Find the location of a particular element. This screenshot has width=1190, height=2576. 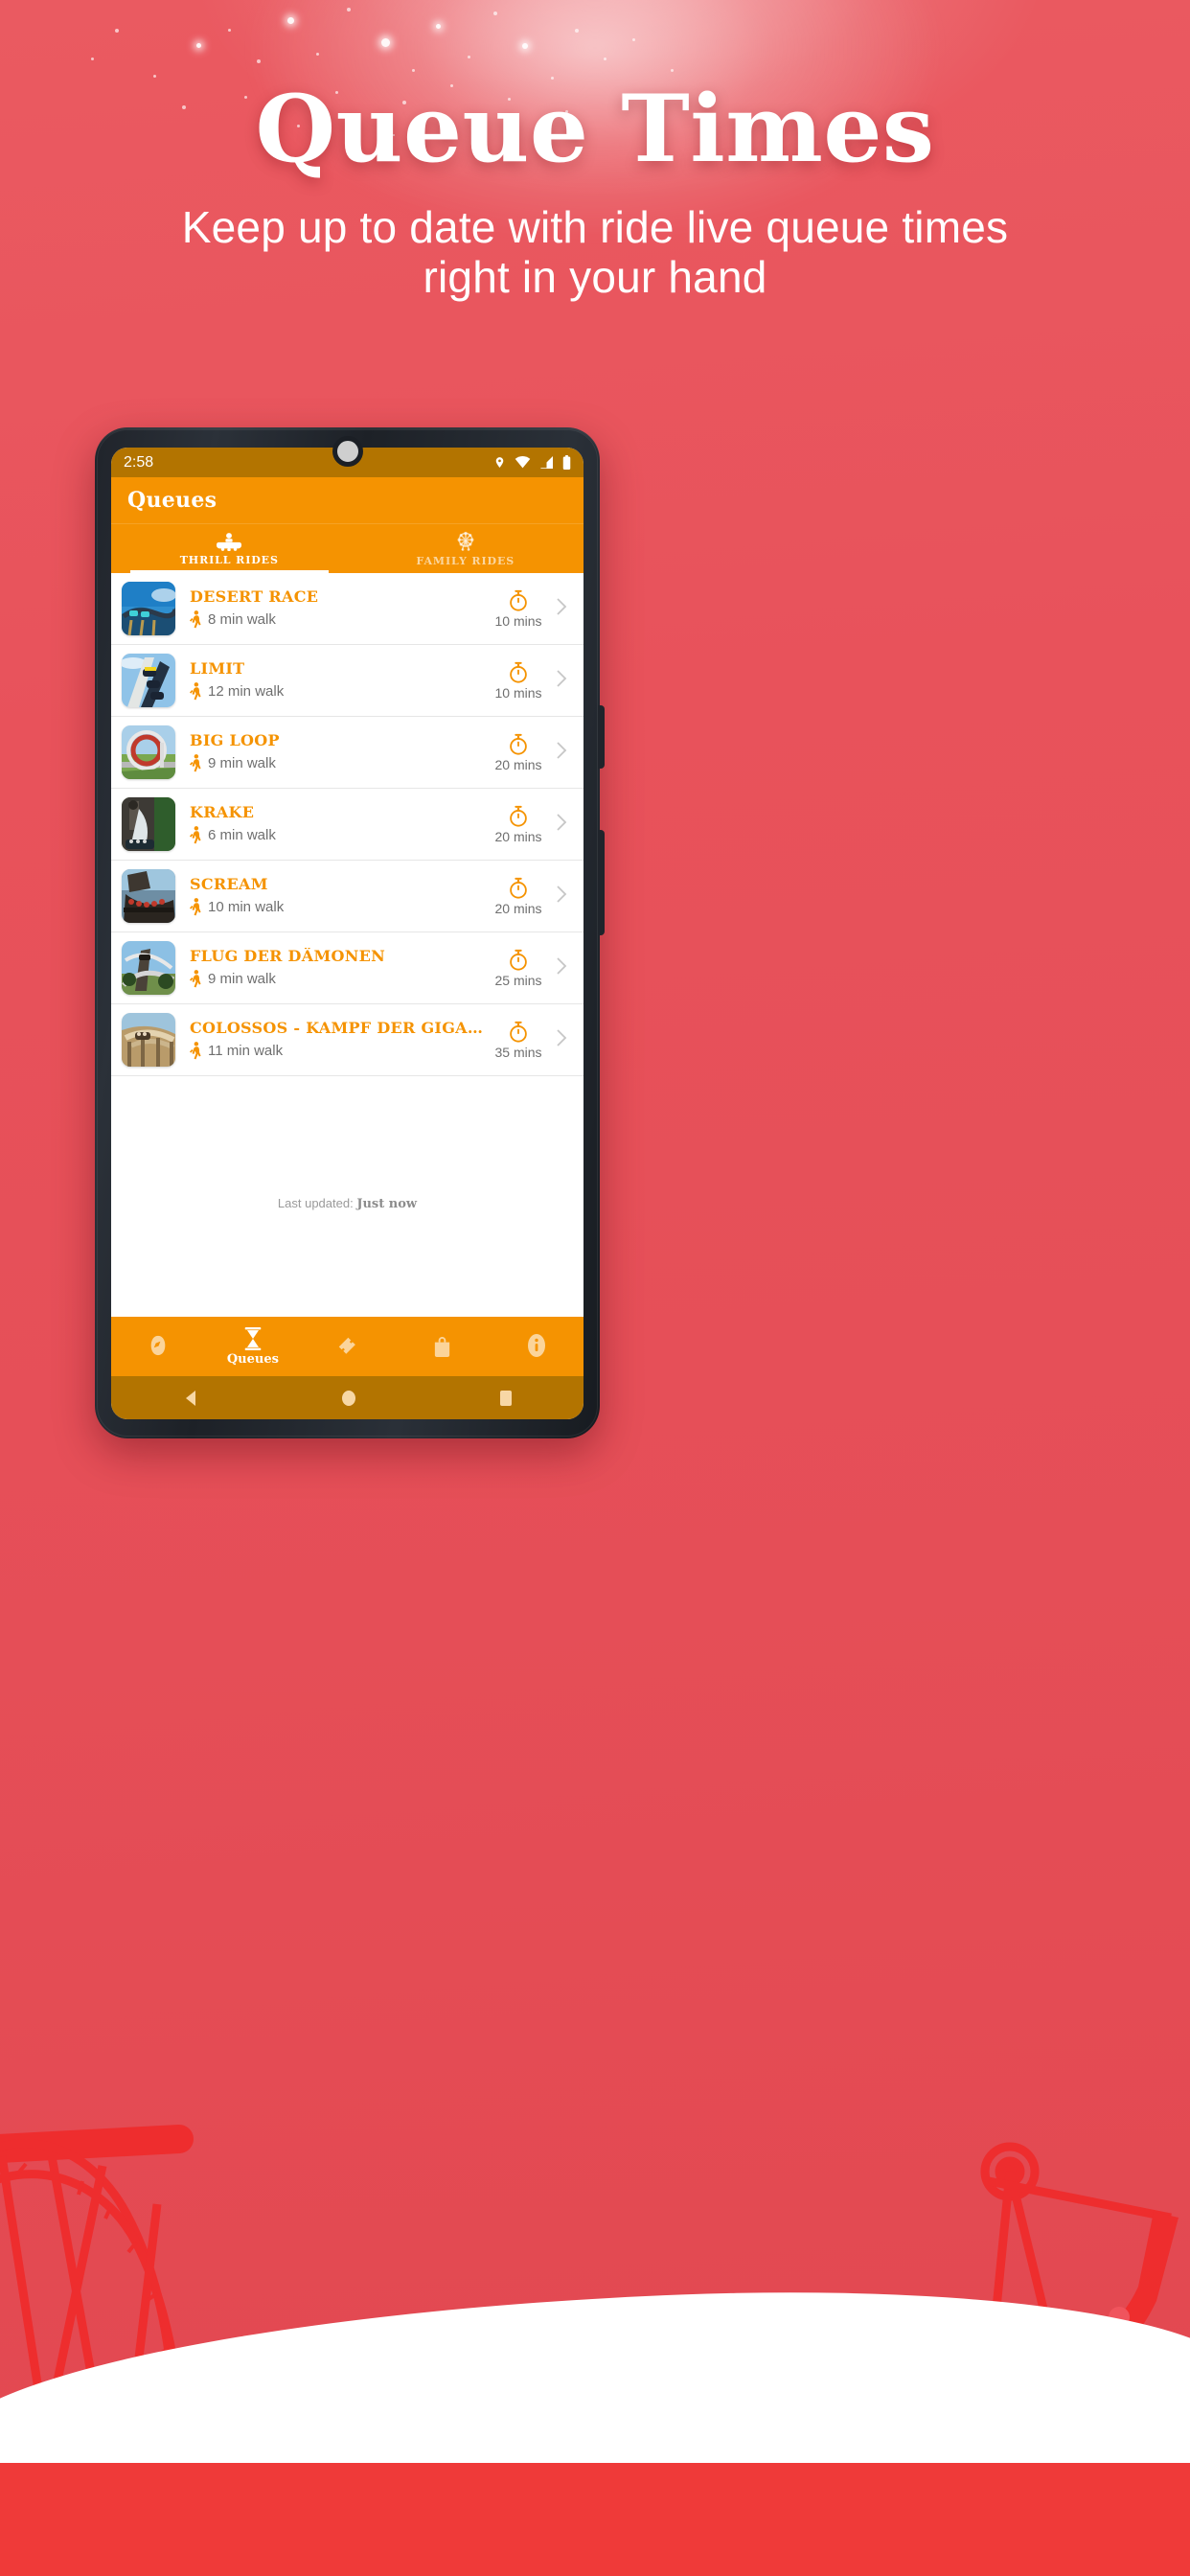

ride-walk-label: 8 min walk is located at coordinates (242, 619).